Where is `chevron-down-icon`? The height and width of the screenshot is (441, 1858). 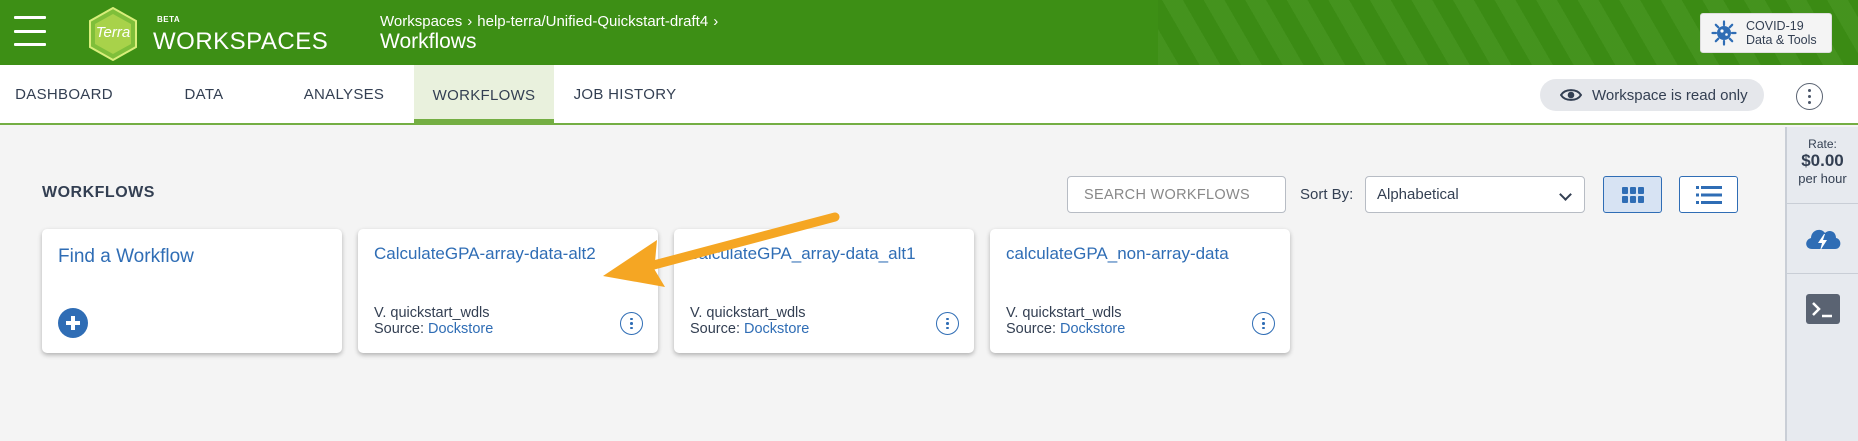
chevron-down-icon is located at coordinates (1565, 194).